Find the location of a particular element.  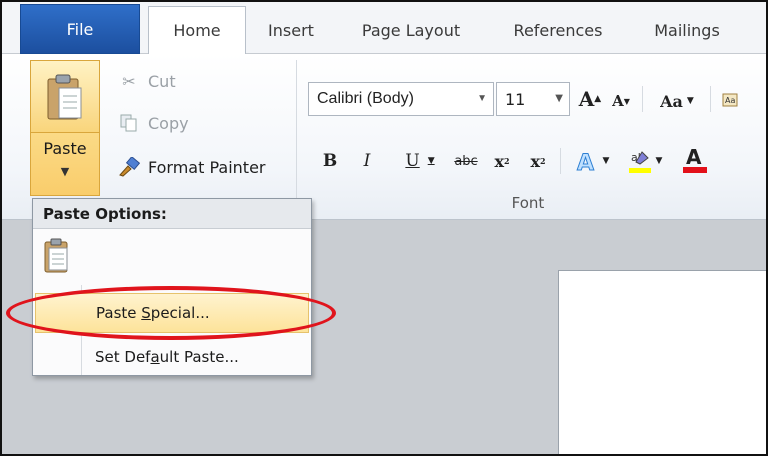

italic-icon: I is located at coordinates (367, 161).